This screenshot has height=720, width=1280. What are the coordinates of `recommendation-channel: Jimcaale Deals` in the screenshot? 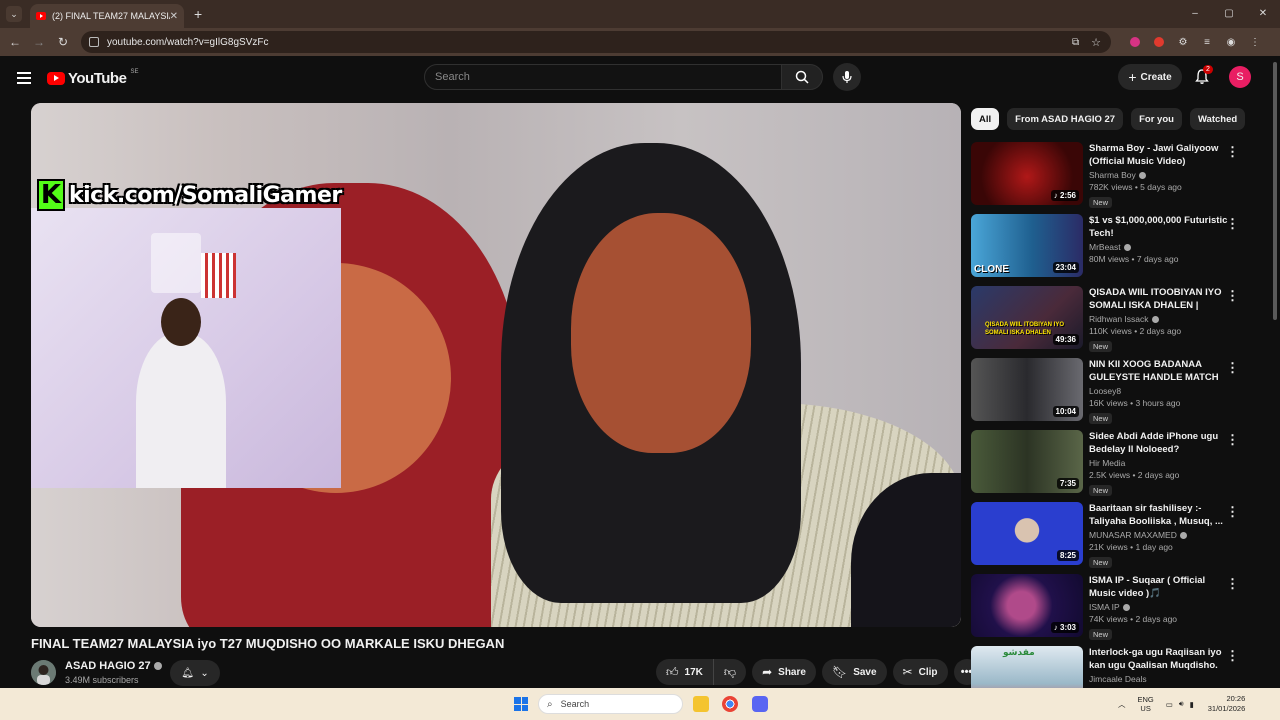 It's located at (1118, 679).